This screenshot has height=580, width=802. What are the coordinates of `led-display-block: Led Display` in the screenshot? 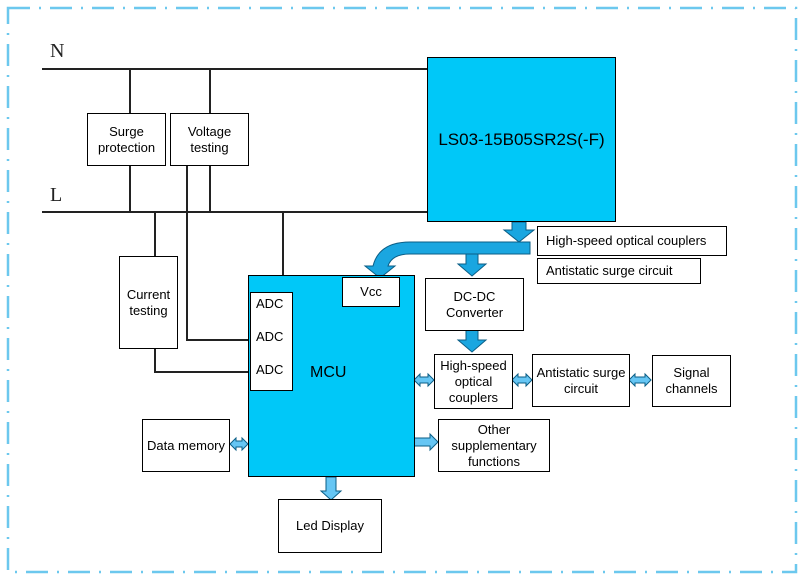 It's located at (330, 526).